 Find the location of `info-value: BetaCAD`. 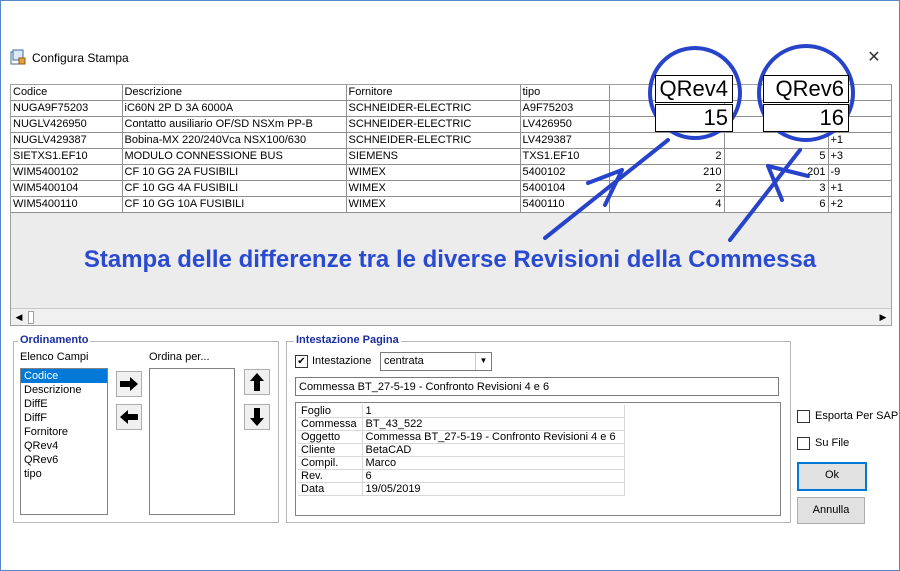

info-value: BetaCAD is located at coordinates (493, 450).